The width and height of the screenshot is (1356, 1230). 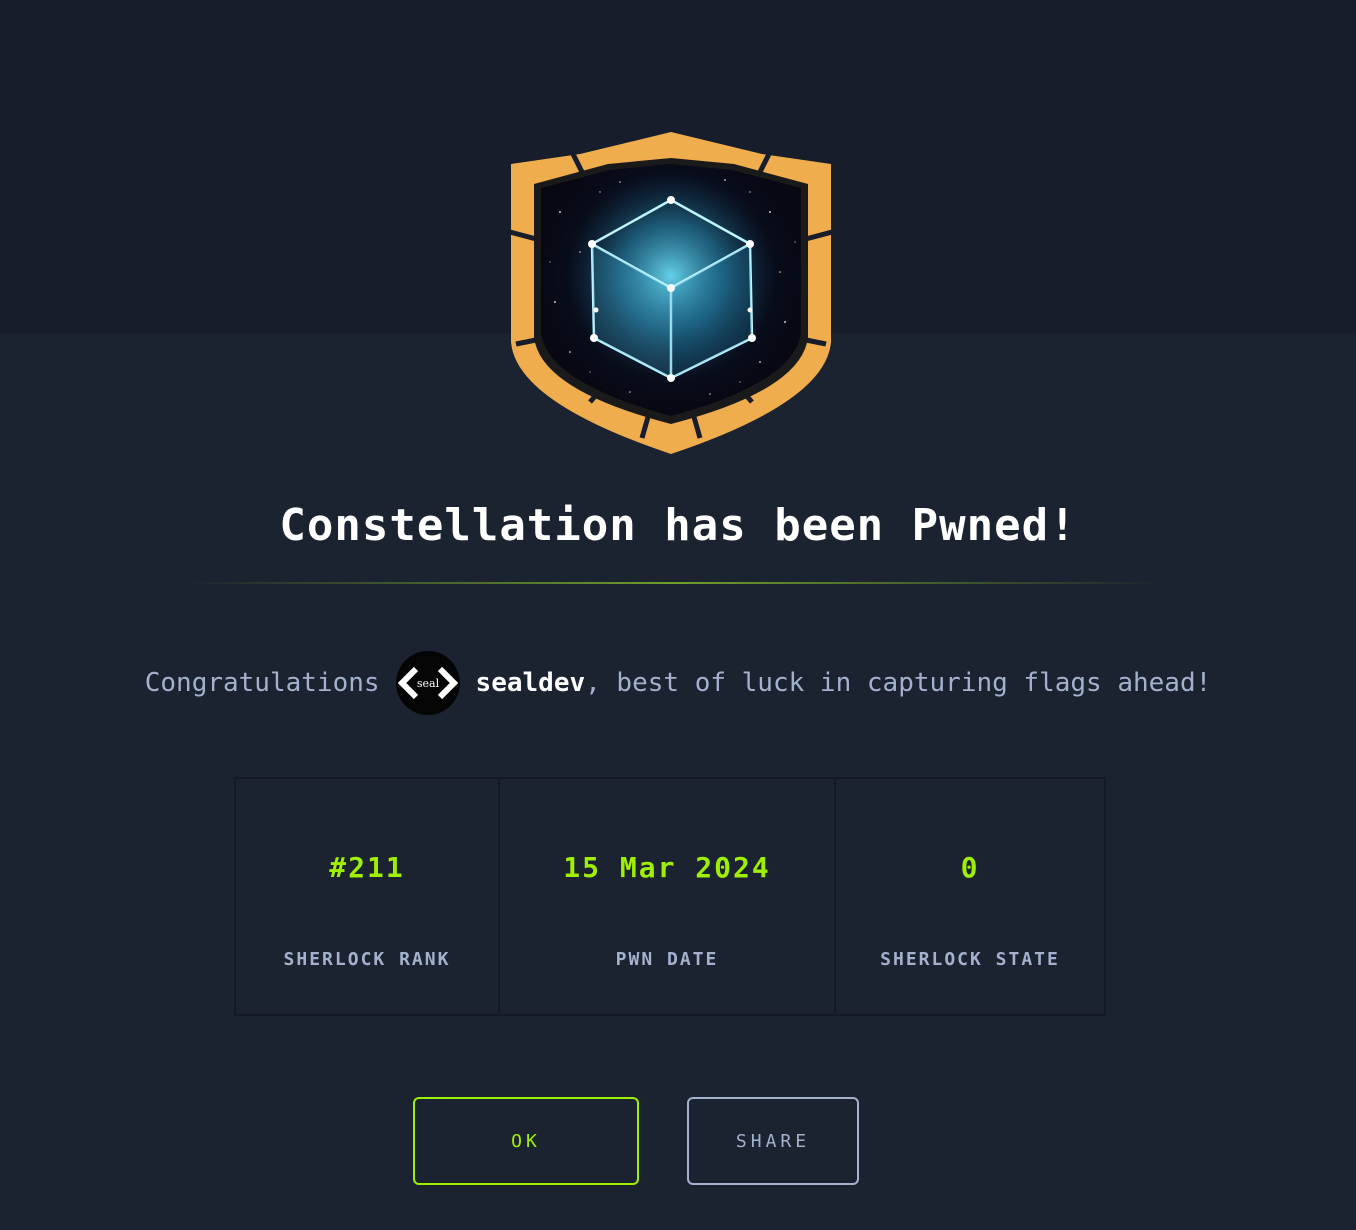 What do you see at coordinates (367, 896) in the screenshot?
I see `stat-sherlock-rank: #211 SHERLOCK RANK` at bounding box center [367, 896].